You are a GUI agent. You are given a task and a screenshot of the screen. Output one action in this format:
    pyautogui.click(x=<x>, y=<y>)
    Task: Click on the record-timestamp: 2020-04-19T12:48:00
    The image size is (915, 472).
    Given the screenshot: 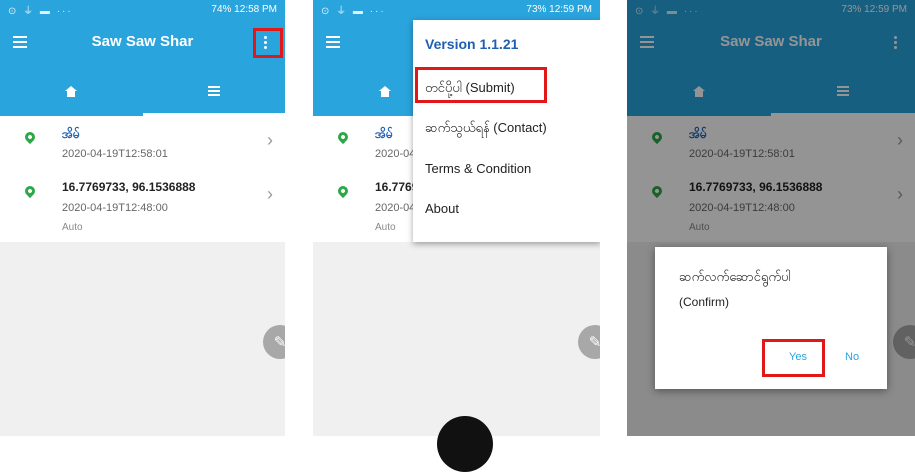 What is the action you would take?
    pyautogui.click(x=115, y=208)
    